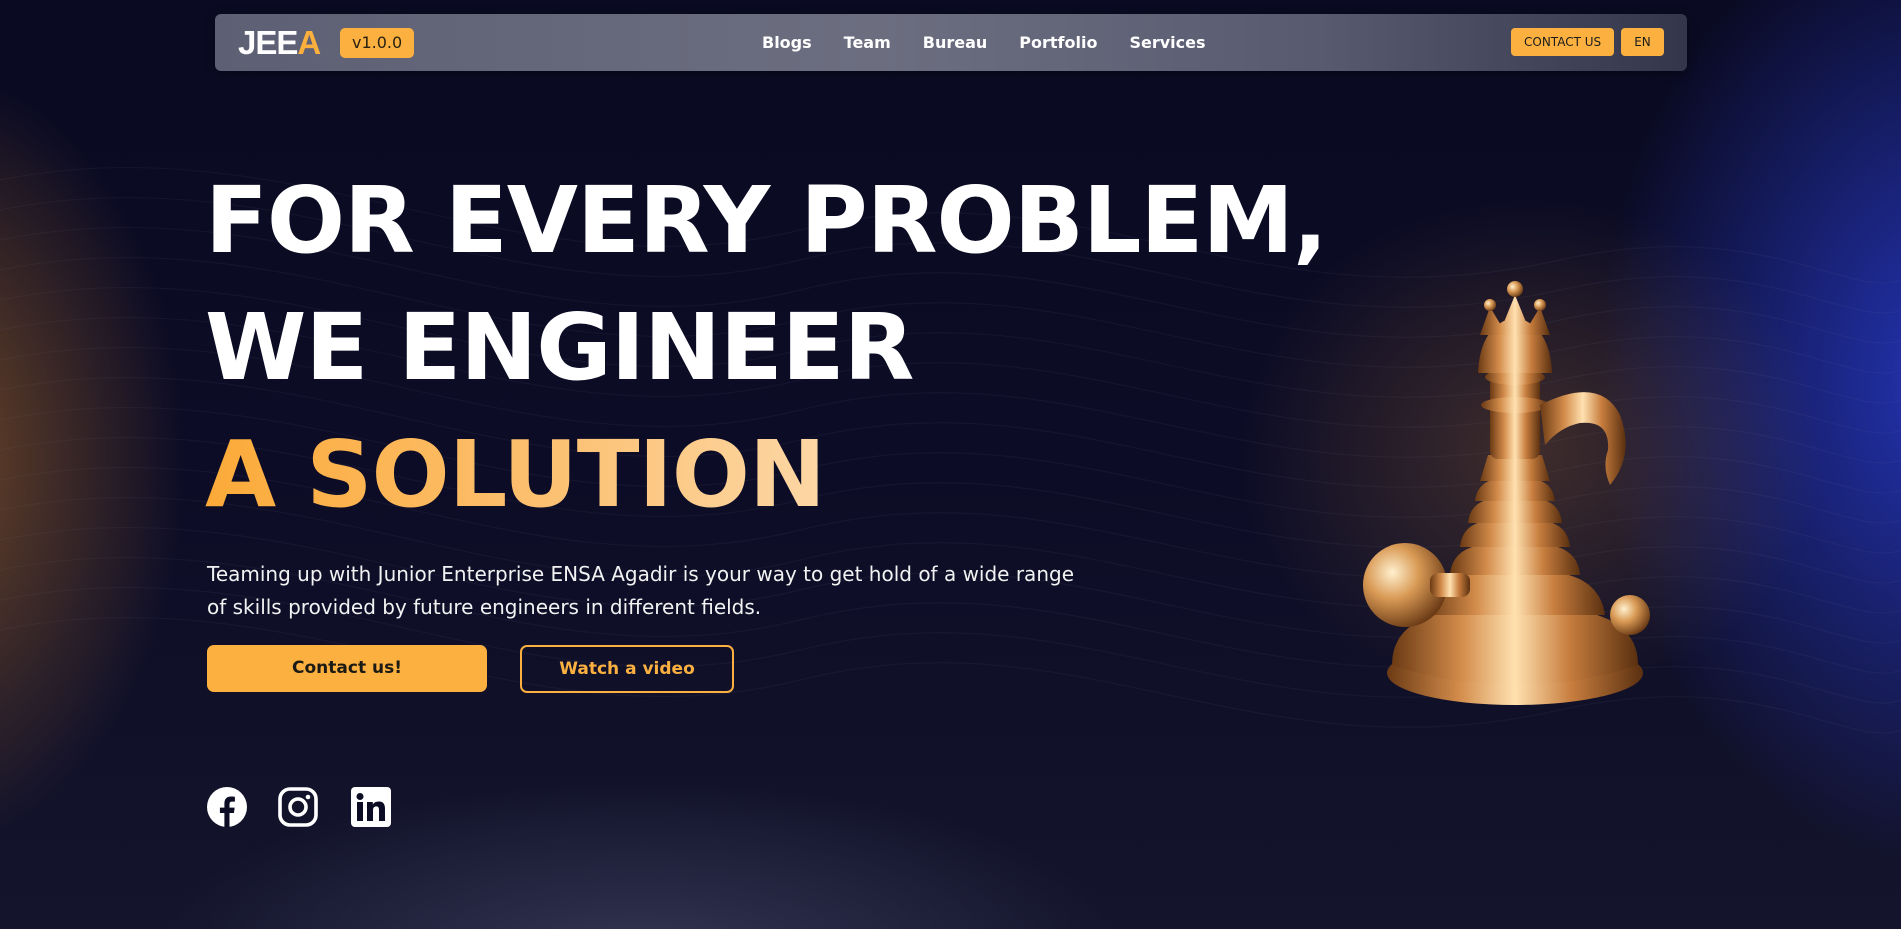 The height and width of the screenshot is (929, 1901). What do you see at coordinates (309, 42) in the screenshot?
I see `logo-text-accent: A` at bounding box center [309, 42].